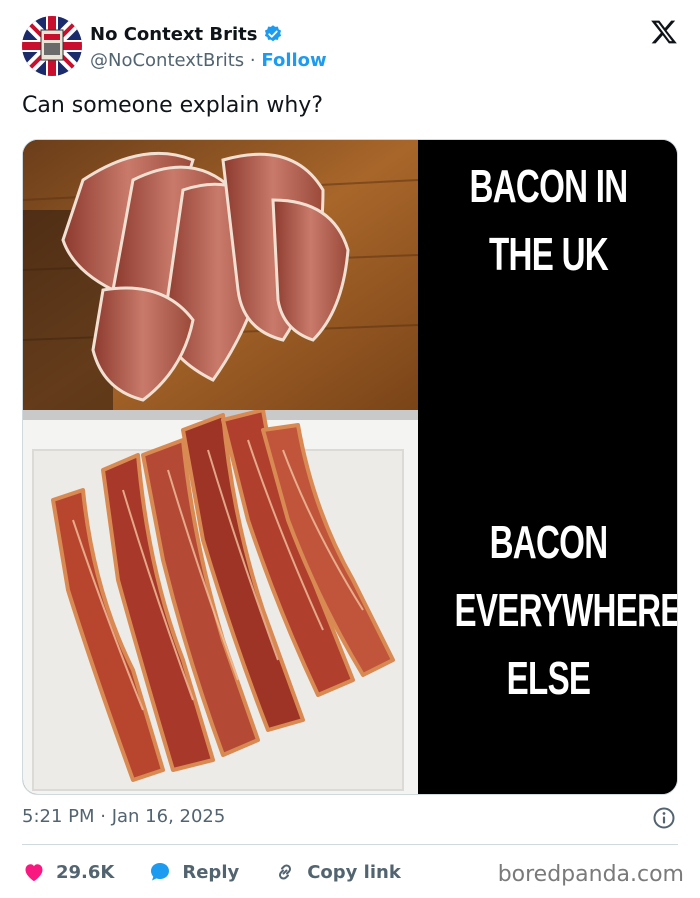 The height and width of the screenshot is (898, 700). Describe the element at coordinates (211, 872) in the screenshot. I see `reply-label: Reply` at that location.